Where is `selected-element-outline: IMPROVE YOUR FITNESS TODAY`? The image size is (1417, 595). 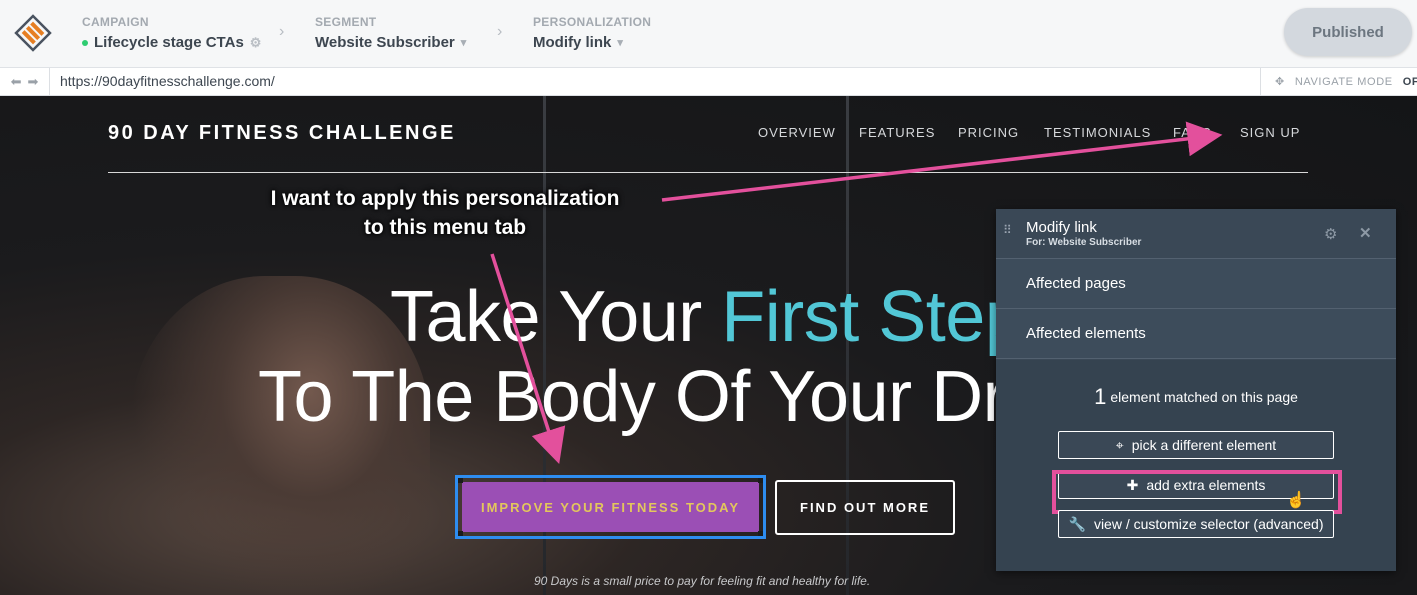 selected-element-outline: IMPROVE YOUR FITNESS TODAY is located at coordinates (610, 507).